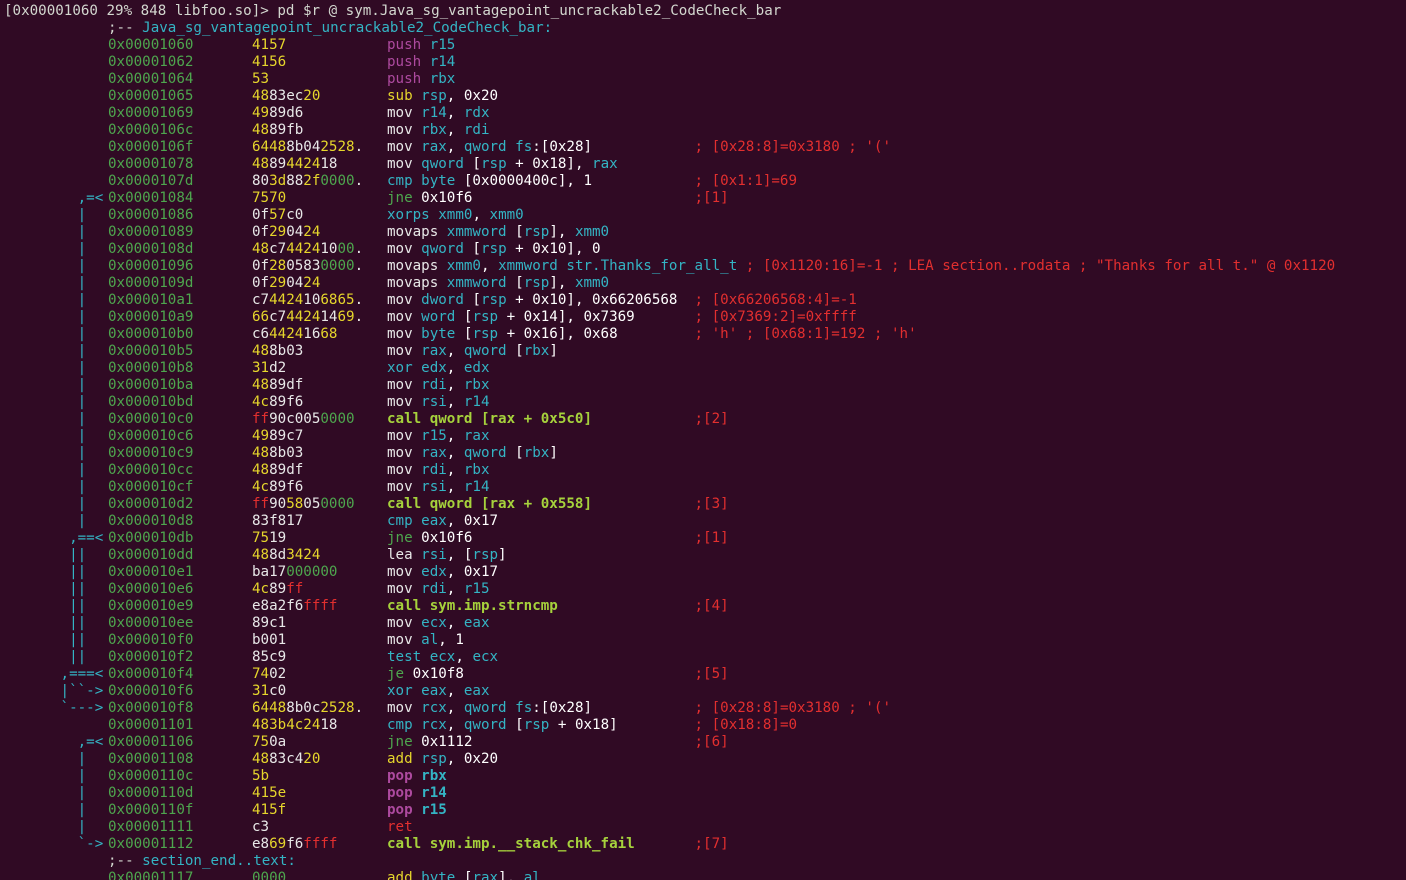  I want to click on opcode-bytes: e869f6ffff, so click(295, 844).